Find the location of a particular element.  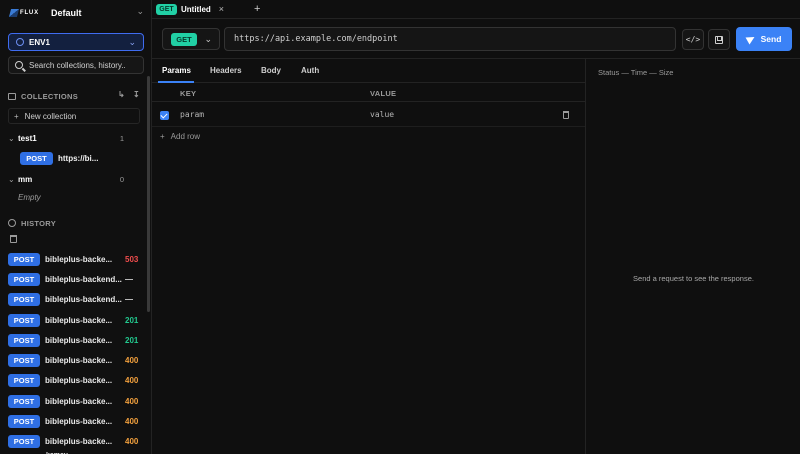

folder-icon is located at coordinates (12, 96).